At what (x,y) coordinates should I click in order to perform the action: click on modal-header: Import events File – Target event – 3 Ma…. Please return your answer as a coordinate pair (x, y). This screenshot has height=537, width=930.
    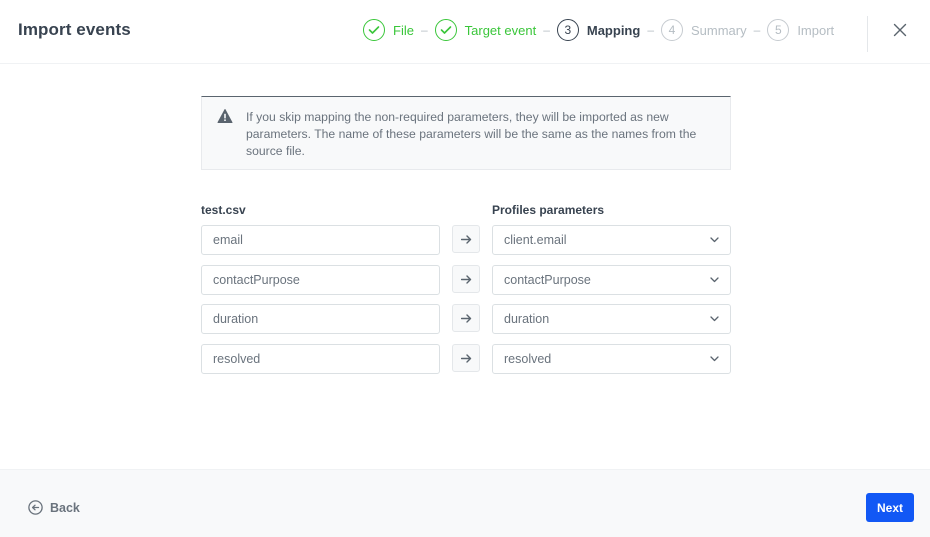
    Looking at the image, I should click on (465, 32).